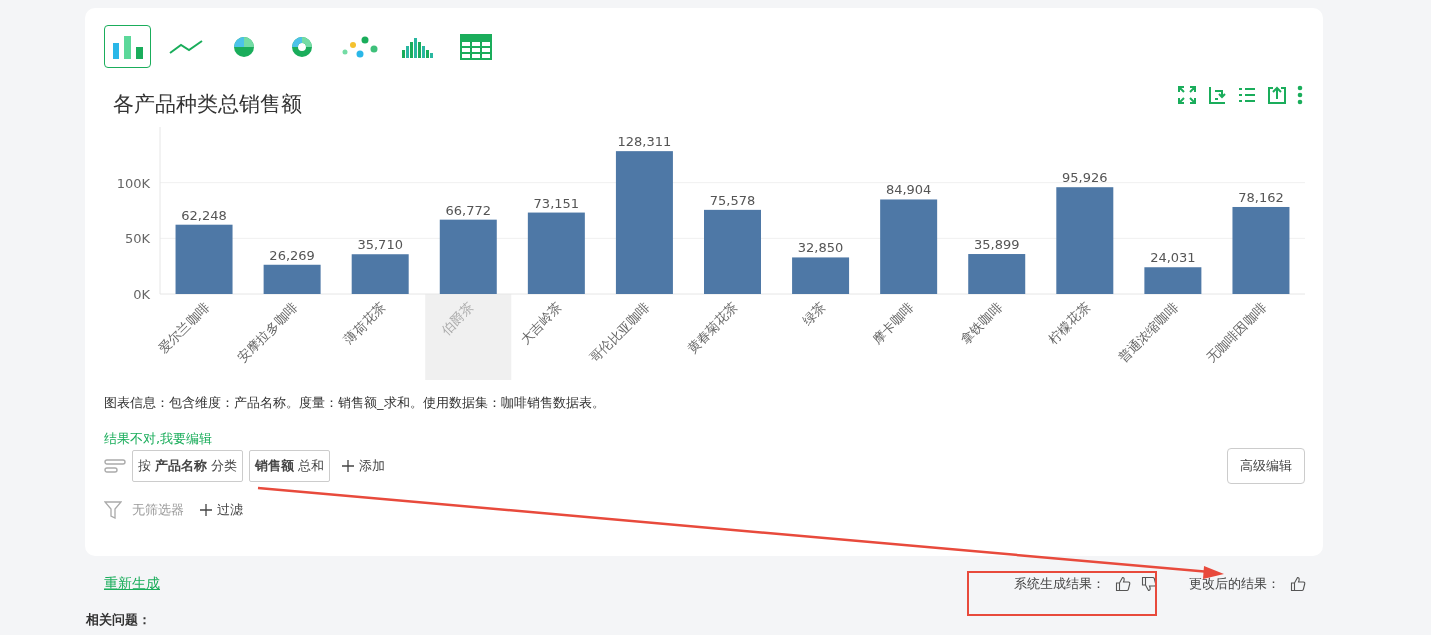  I want to click on value-label: 78,162, so click(1261, 197).